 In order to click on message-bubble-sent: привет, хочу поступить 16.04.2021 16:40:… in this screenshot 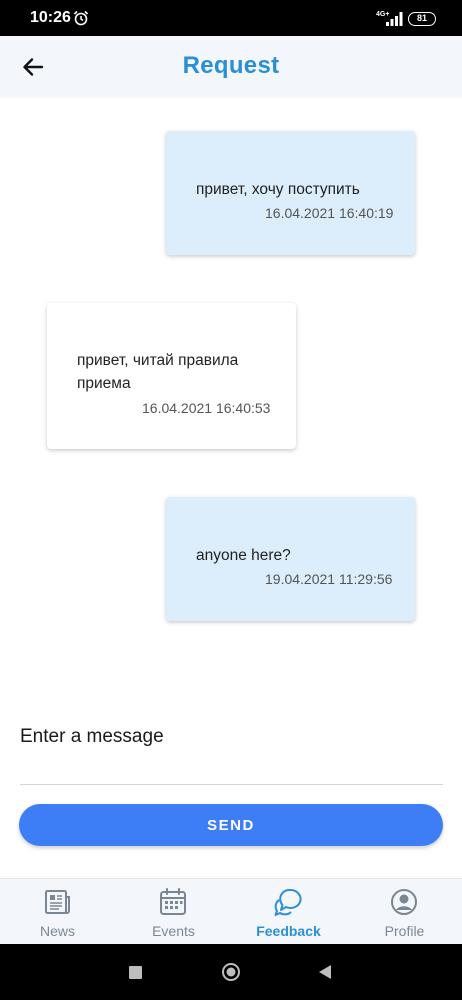, I will do `click(290, 193)`.